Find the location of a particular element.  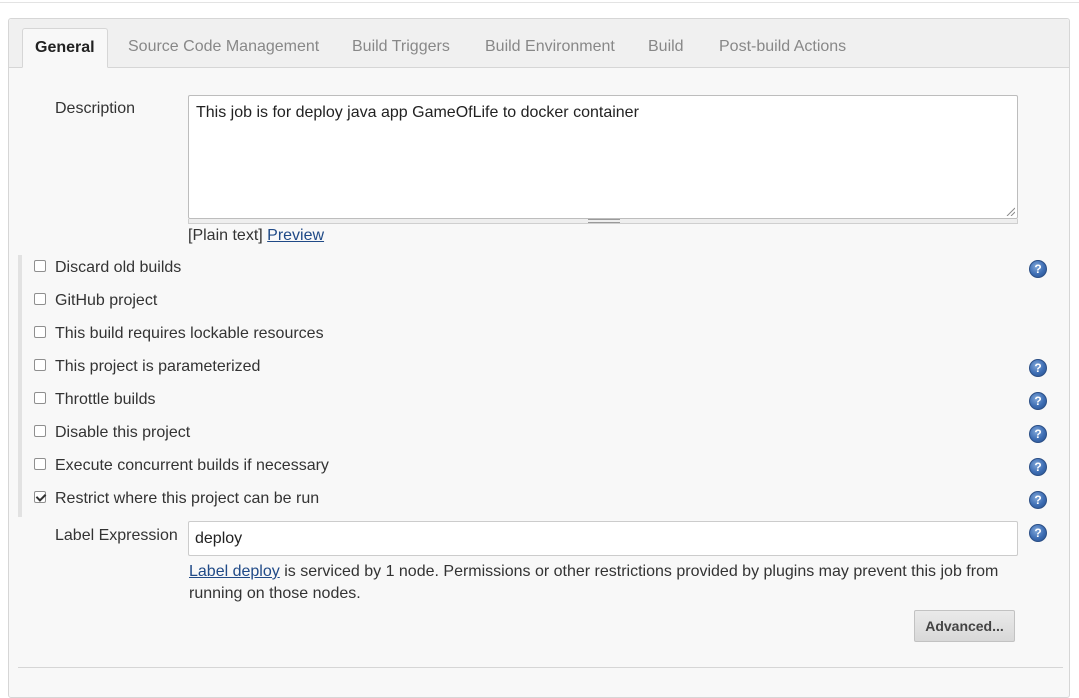

tab-general: General is located at coordinates (65, 48).